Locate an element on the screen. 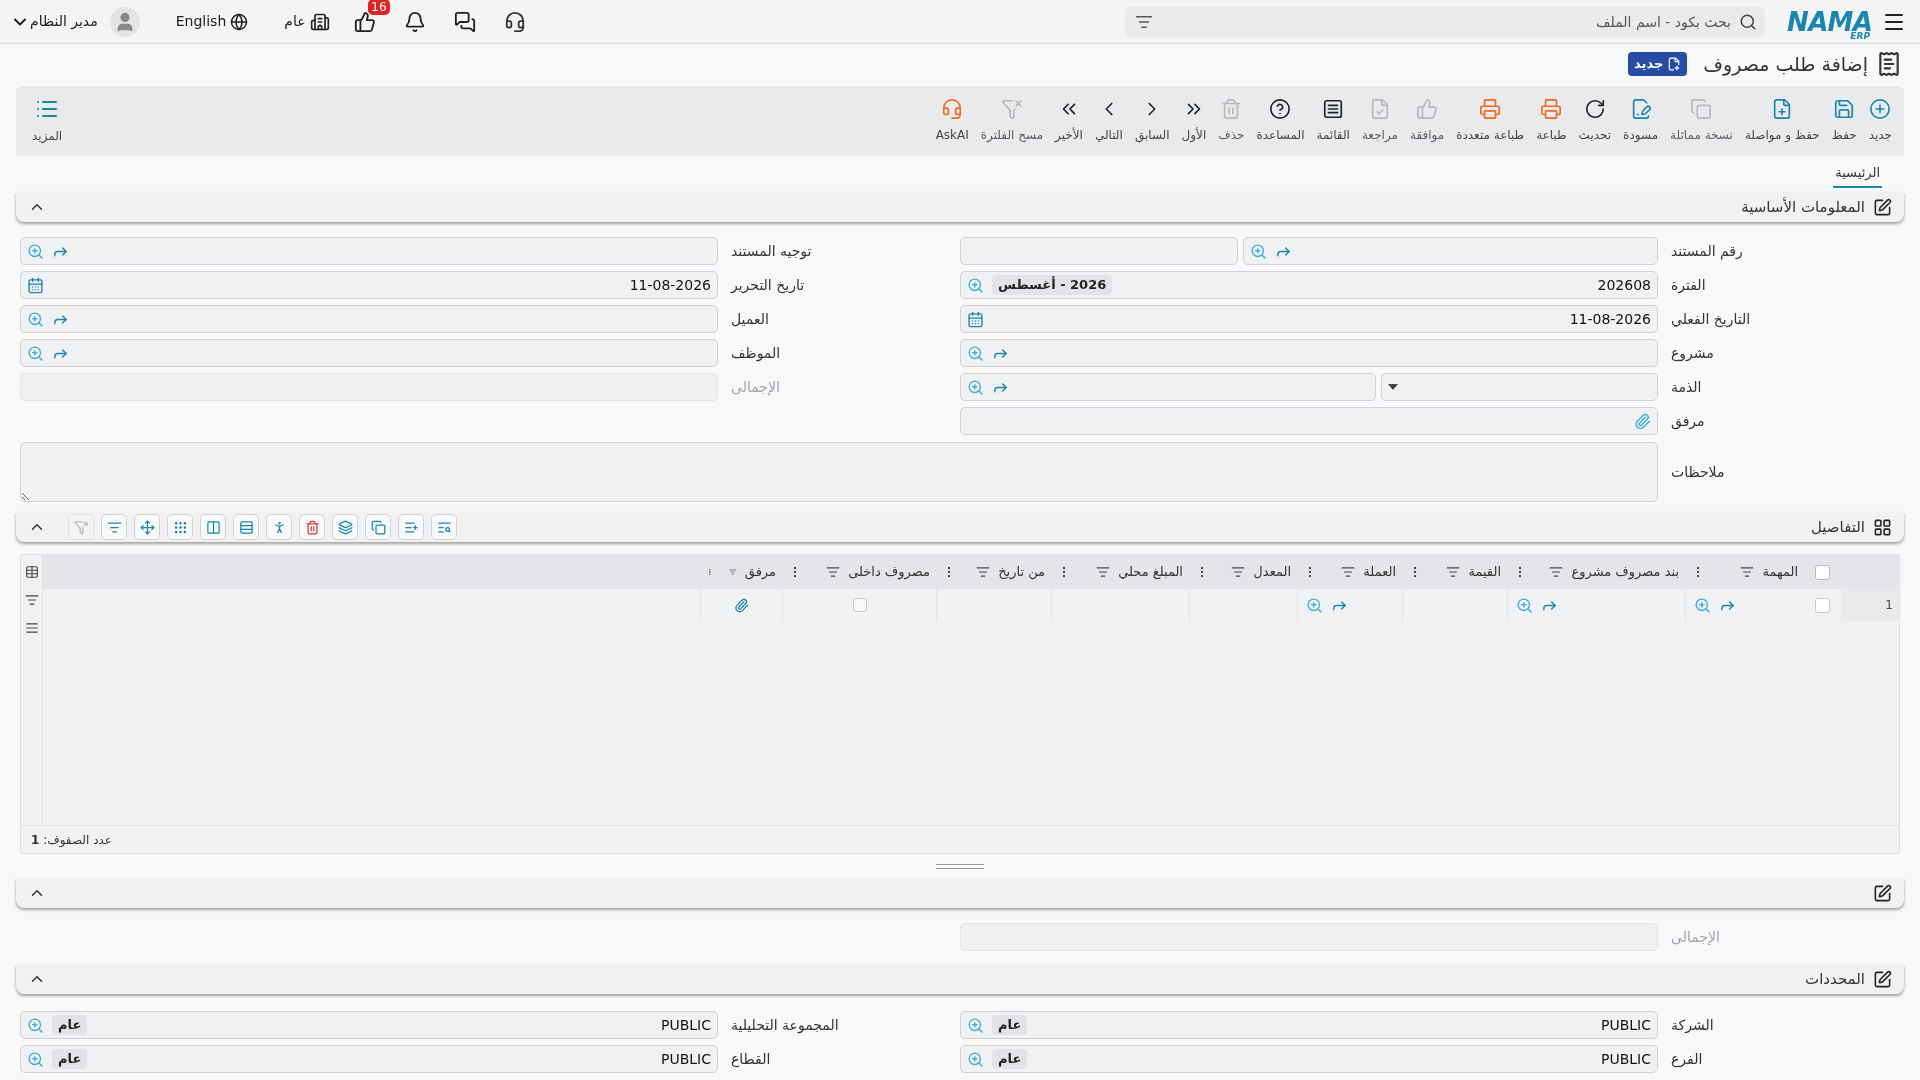 This screenshot has width=1920, height=1080. toolbar-button: AskAI is located at coordinates (952, 121).